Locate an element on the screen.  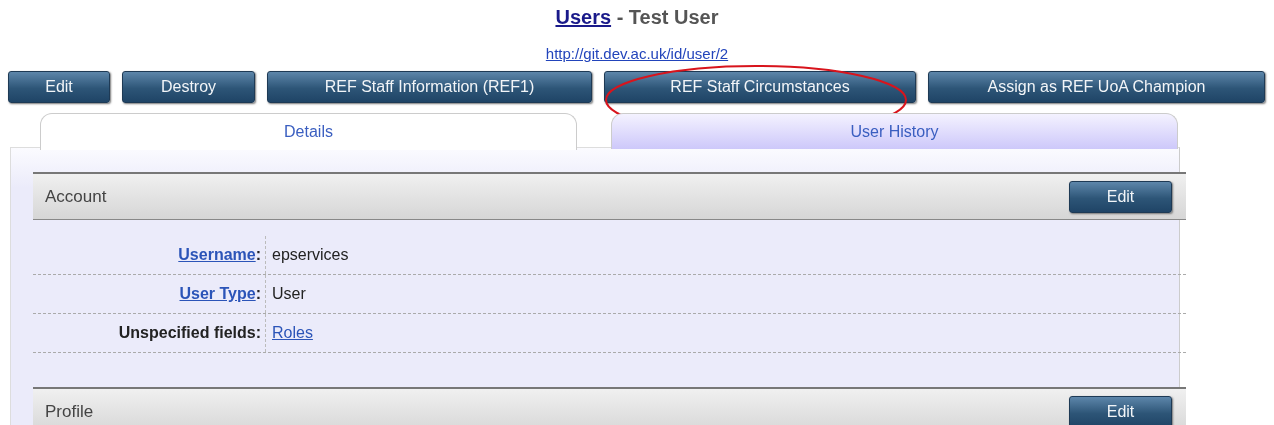
field-label: Unspecified fields: is located at coordinates (149, 333).